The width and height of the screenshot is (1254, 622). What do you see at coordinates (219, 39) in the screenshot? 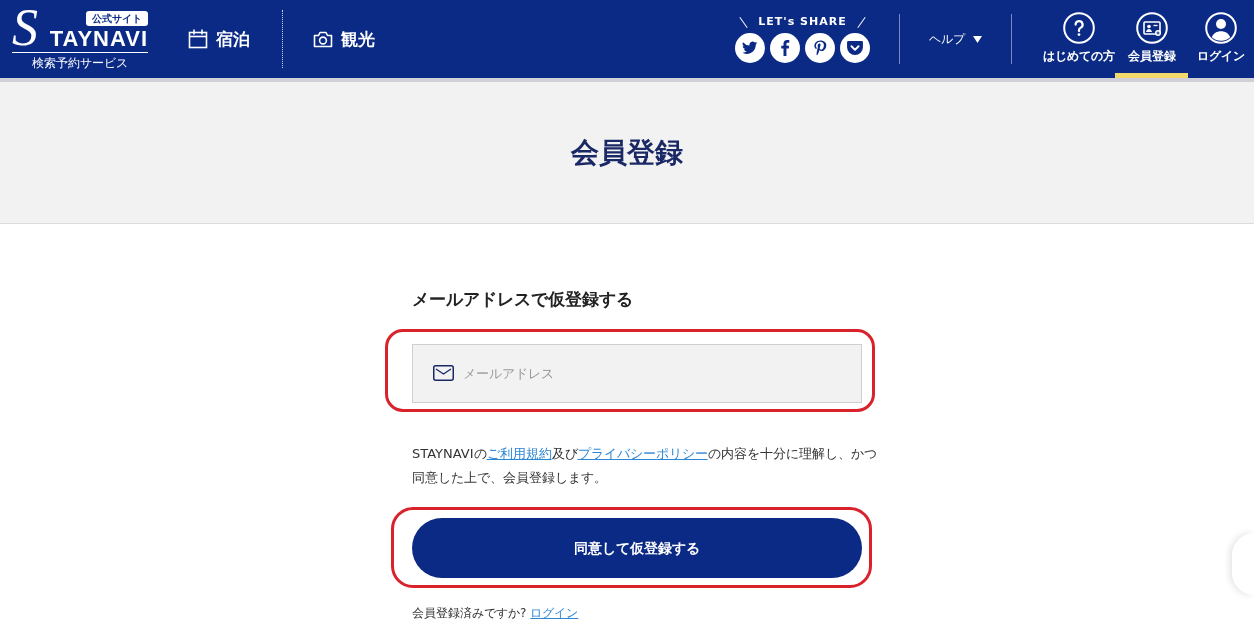
I see `nav-link: 宿泊` at bounding box center [219, 39].